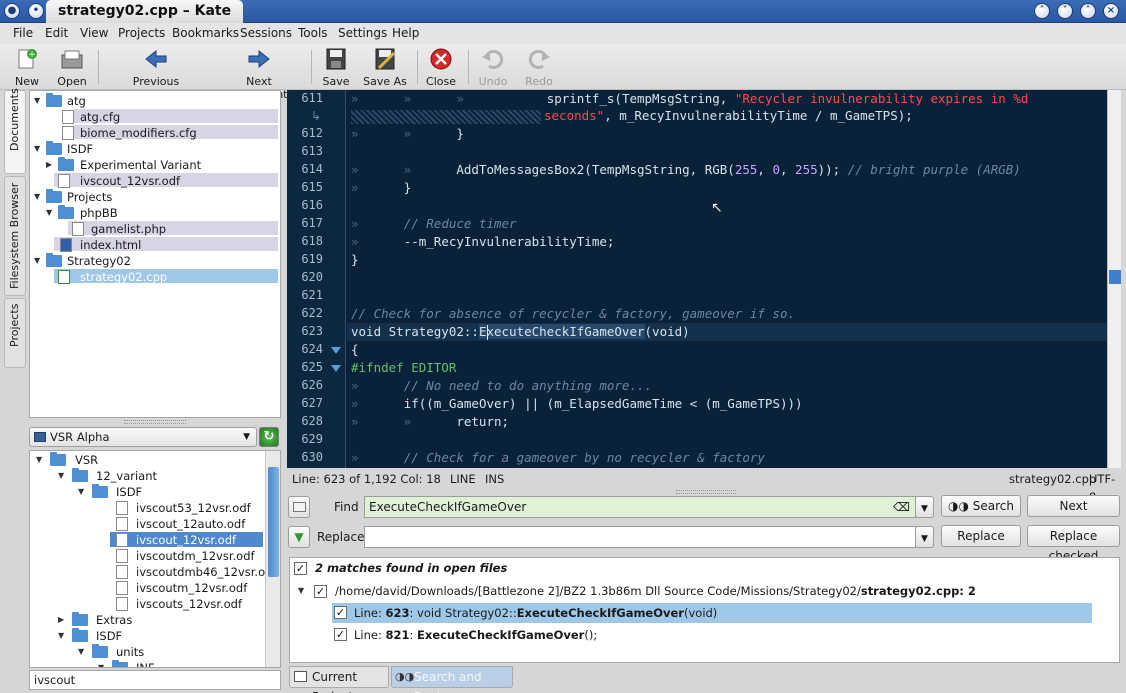 The image size is (1126, 693). Describe the element at coordinates (143, 437) in the screenshot. I see `fs-location-select: VSR Alpha ▼` at that location.